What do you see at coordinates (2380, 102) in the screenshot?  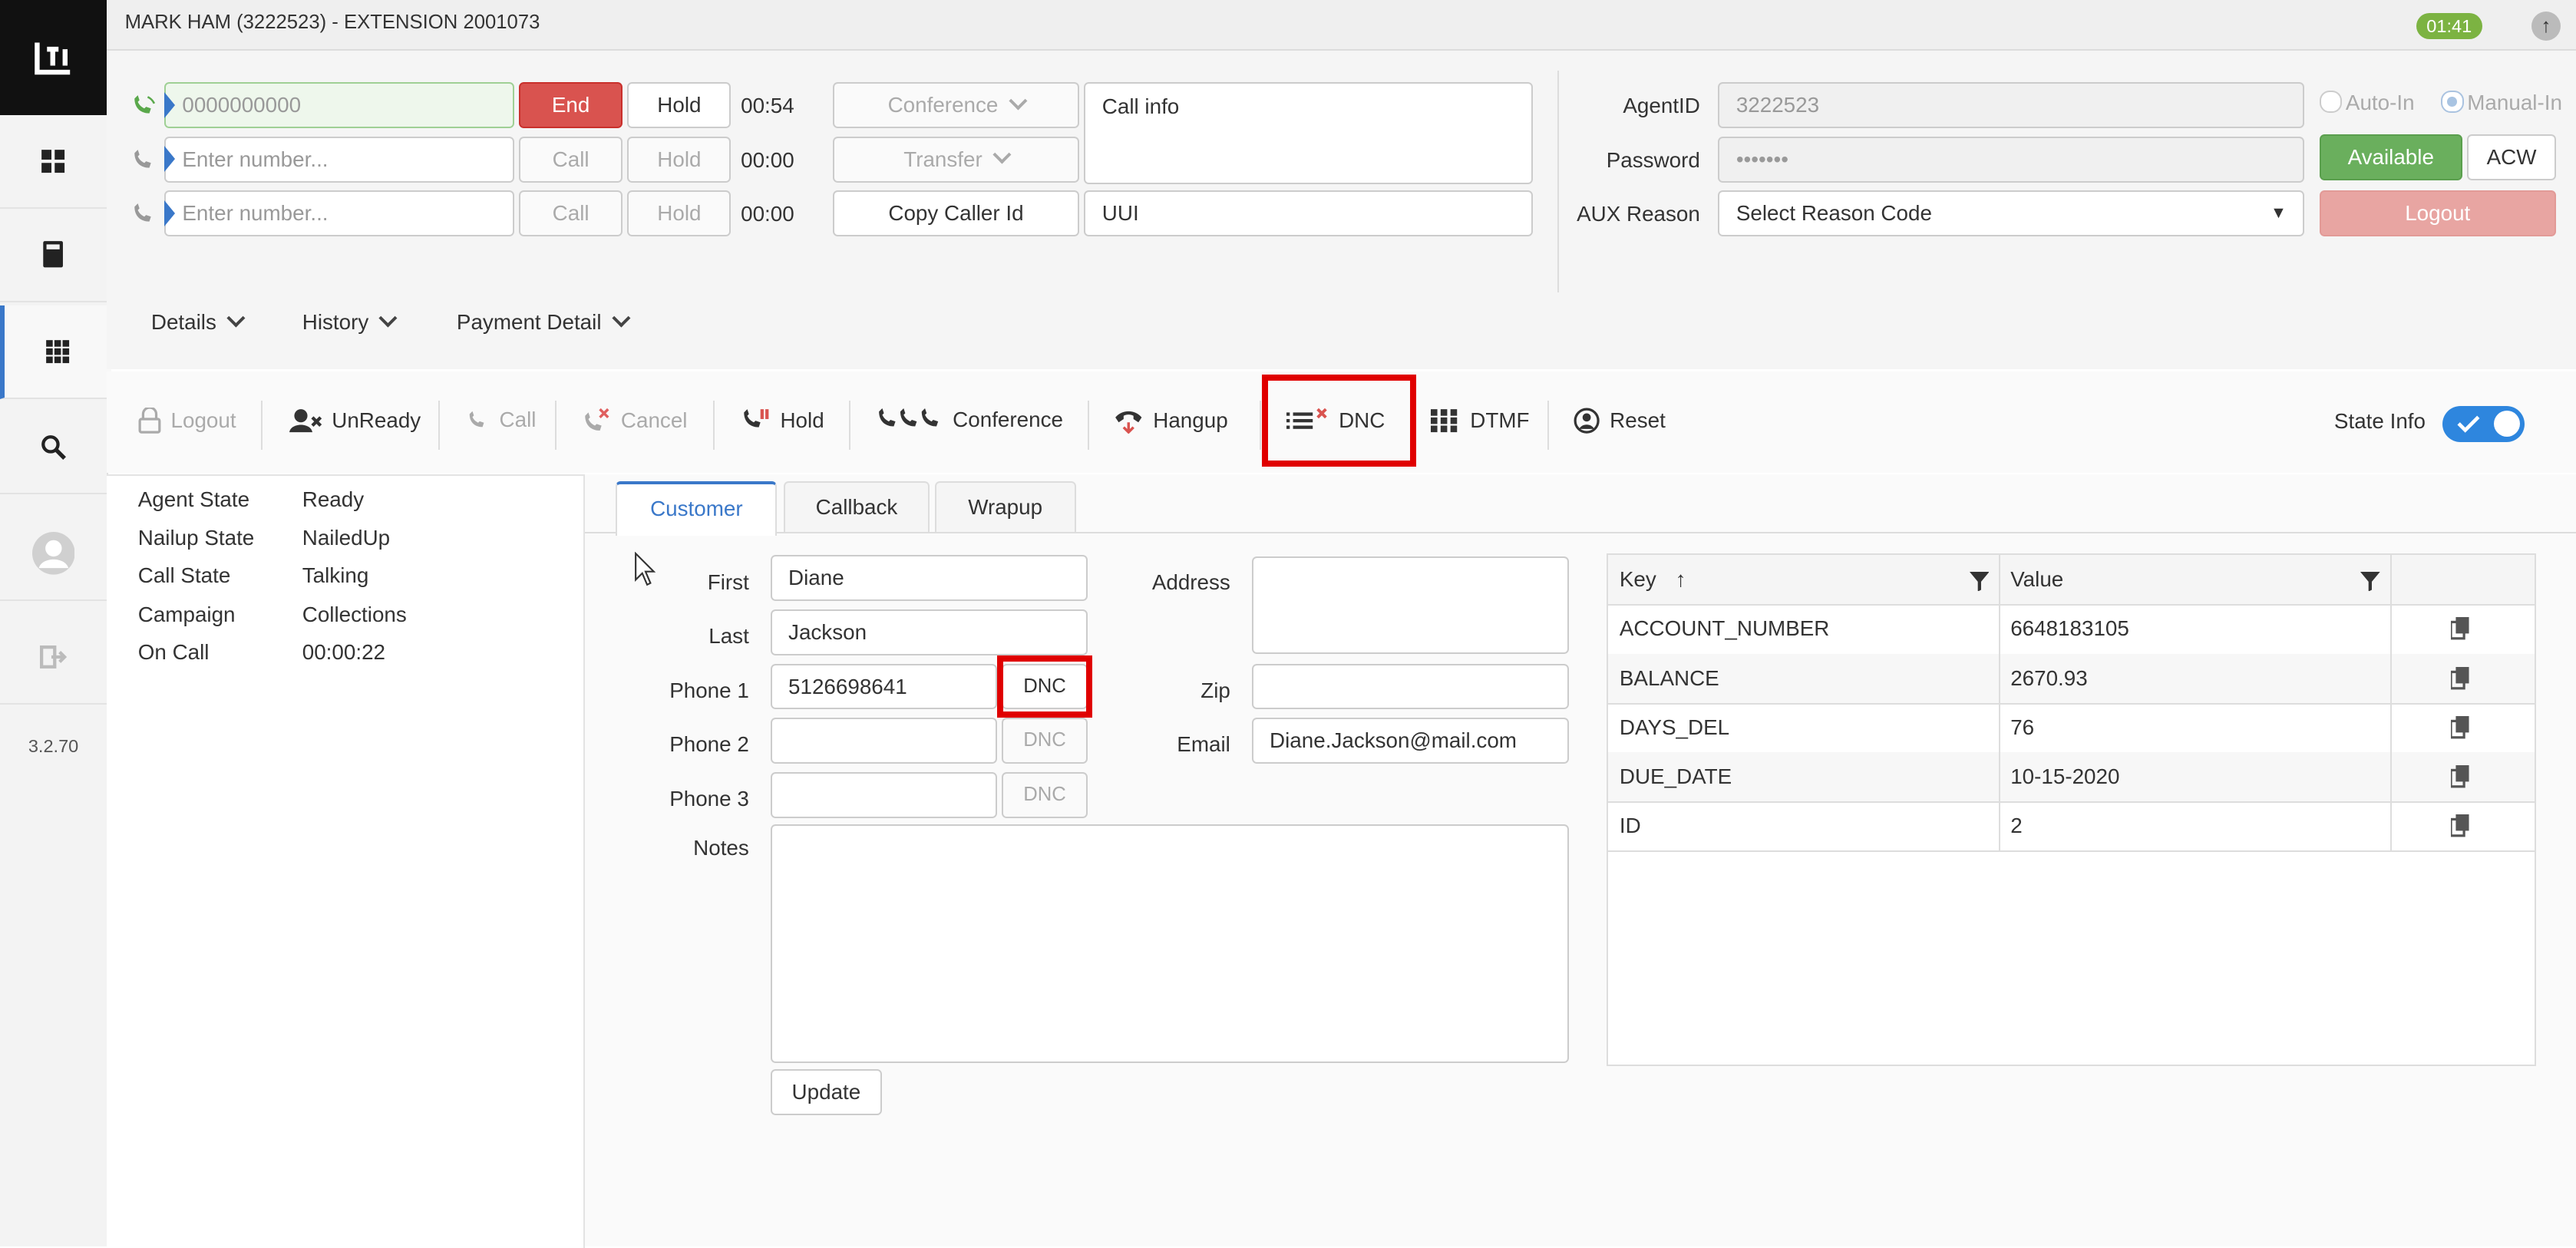 I see `auto-in-label: Auto-In` at bounding box center [2380, 102].